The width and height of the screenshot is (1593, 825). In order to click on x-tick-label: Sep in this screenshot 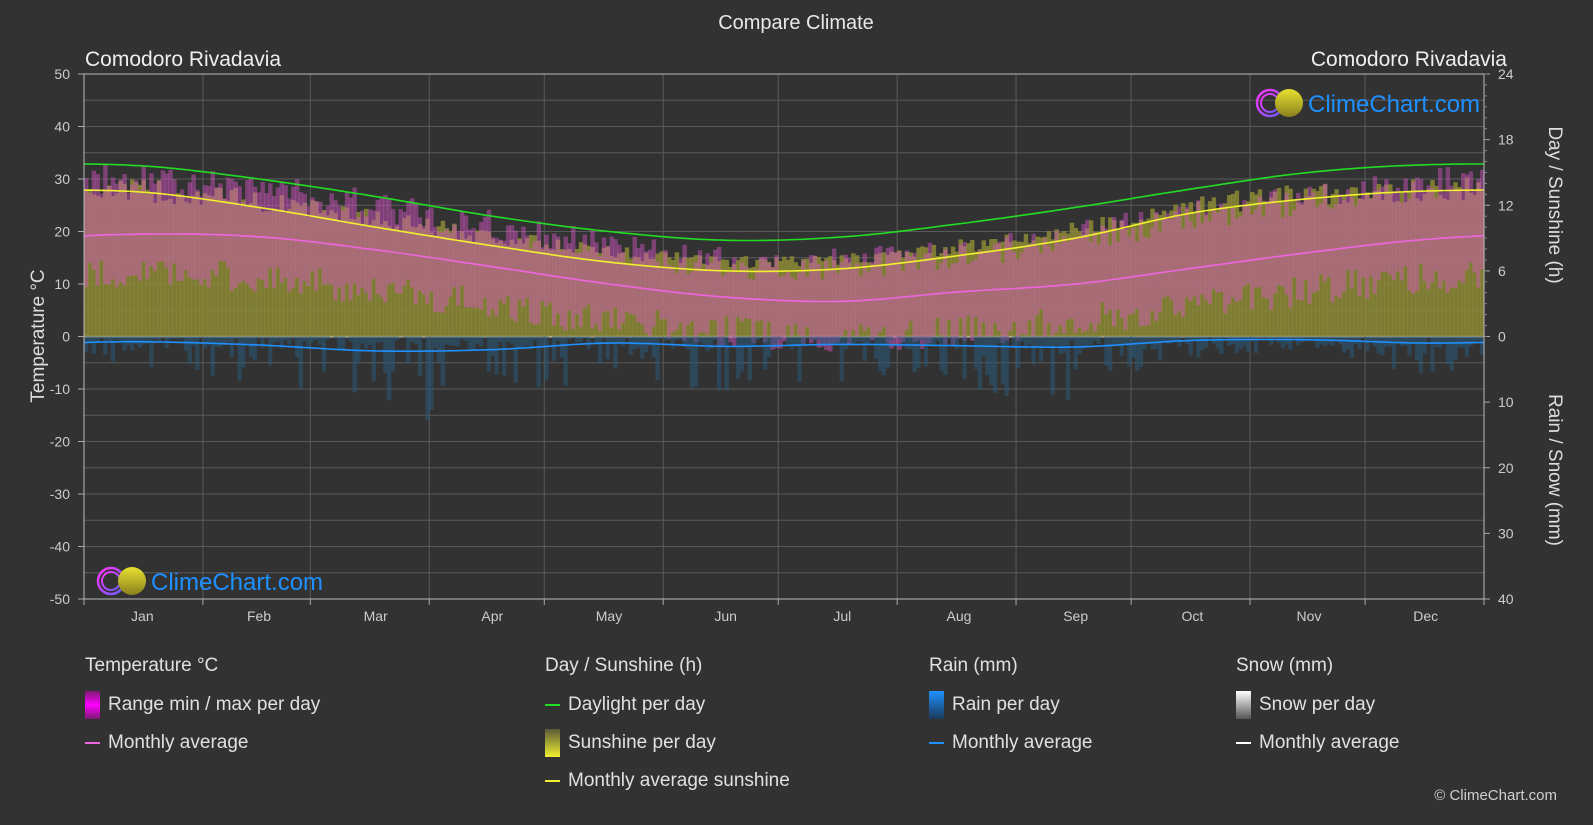, I will do `click(1075, 616)`.